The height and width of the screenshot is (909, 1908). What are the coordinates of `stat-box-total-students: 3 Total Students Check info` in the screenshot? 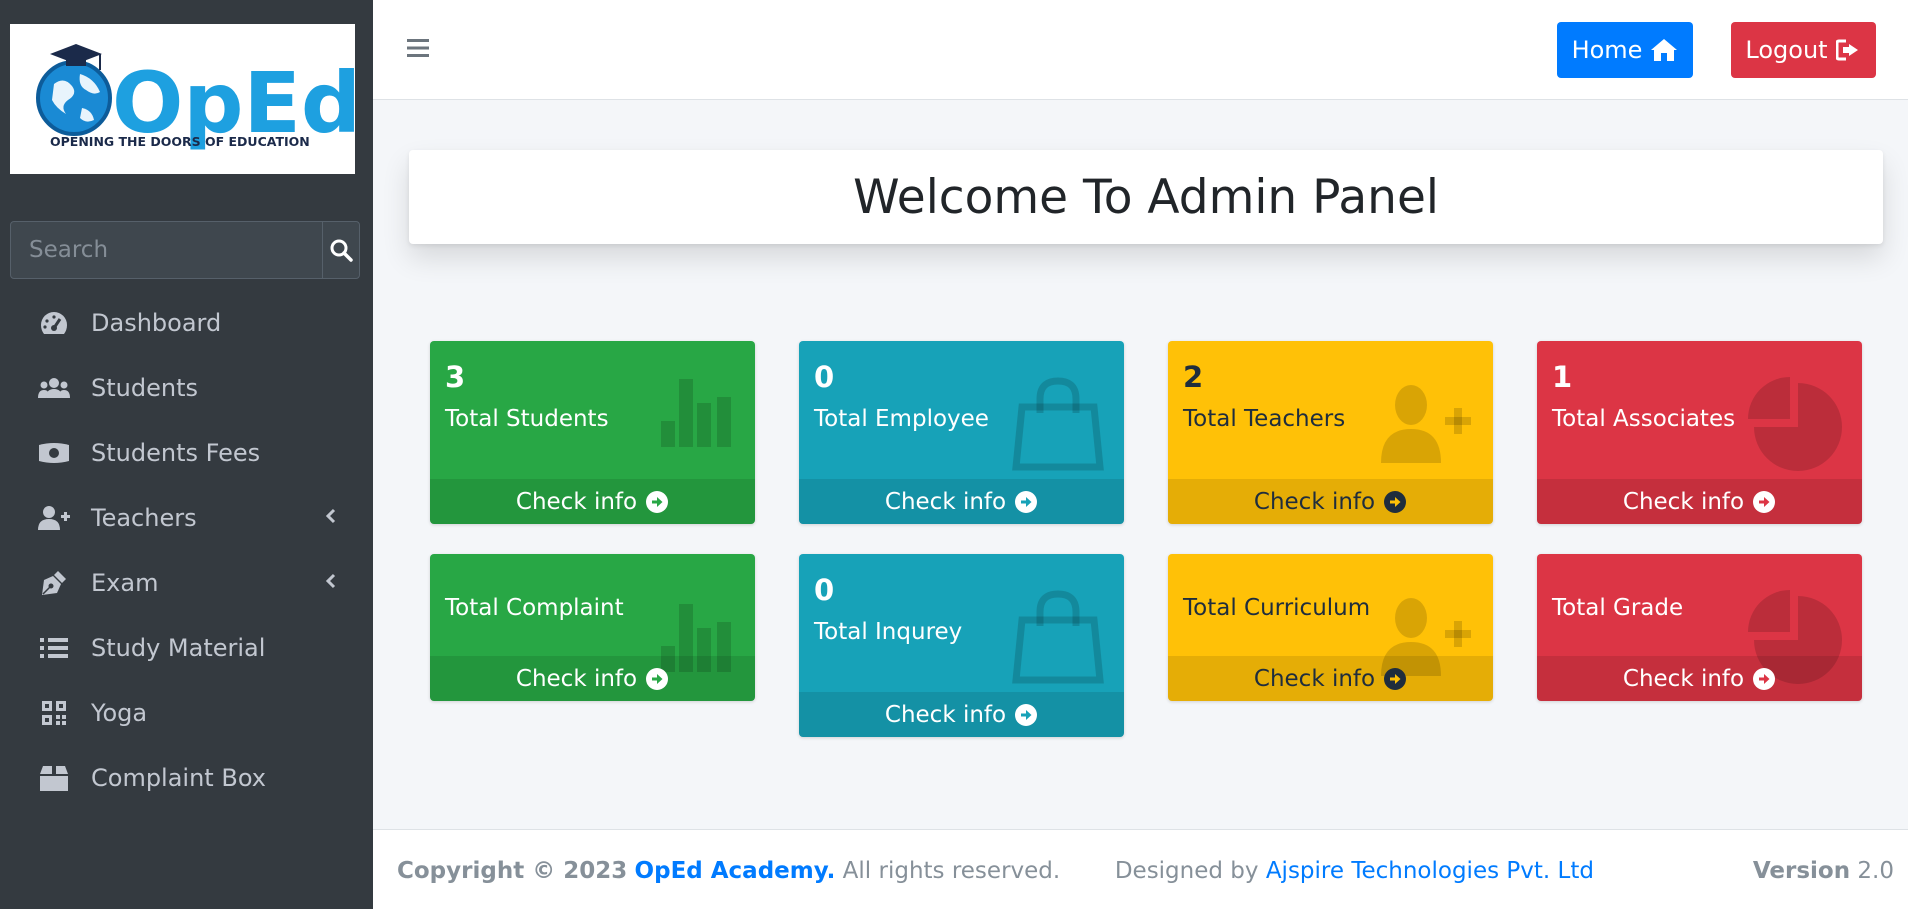 It's located at (592, 432).